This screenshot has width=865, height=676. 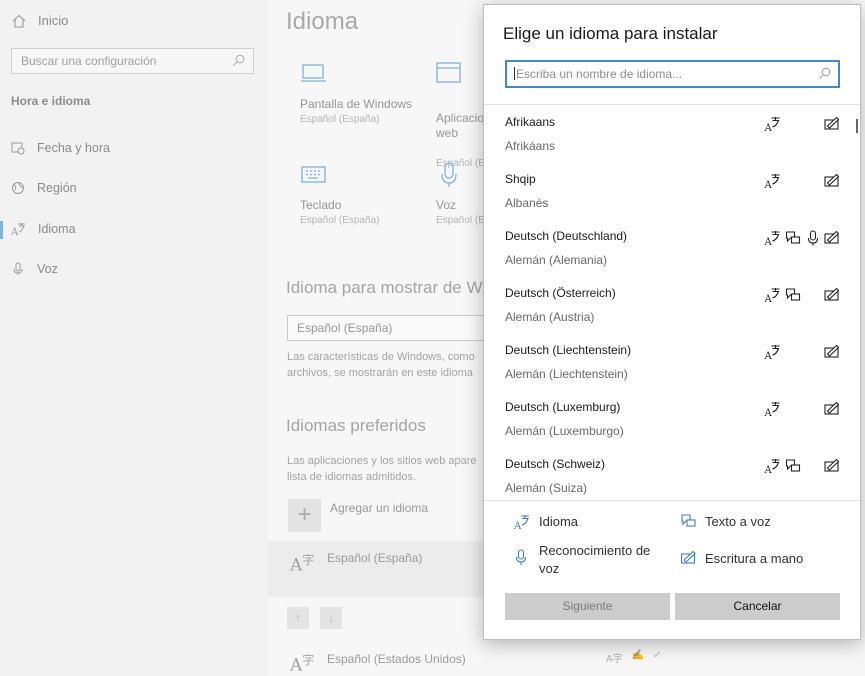 I want to click on sidebar-item-fecha-hora: Fecha y hora, so click(x=60, y=148).